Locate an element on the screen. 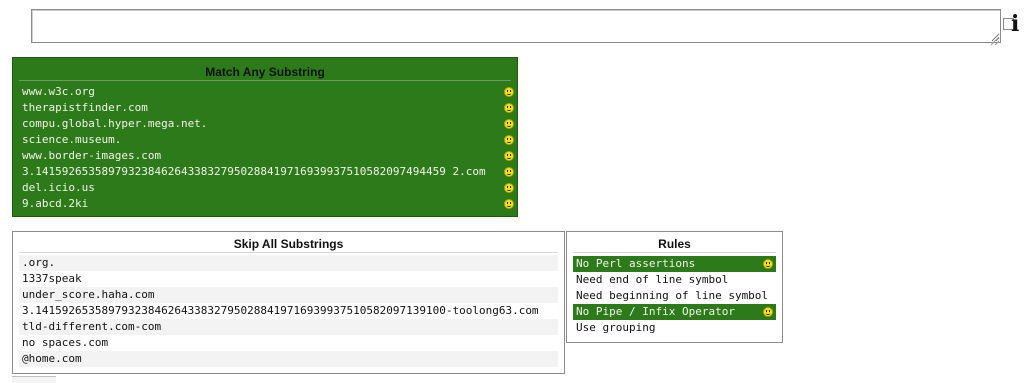 The height and width of the screenshot is (383, 1024). rule-row-text: Use grouping is located at coordinates (616, 327).